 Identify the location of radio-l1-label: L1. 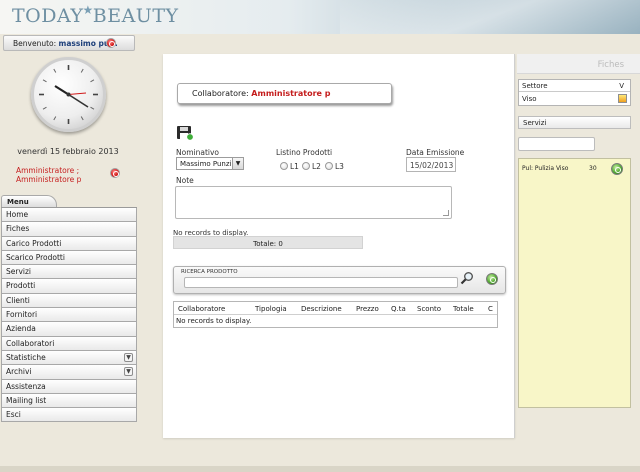
(294, 166).